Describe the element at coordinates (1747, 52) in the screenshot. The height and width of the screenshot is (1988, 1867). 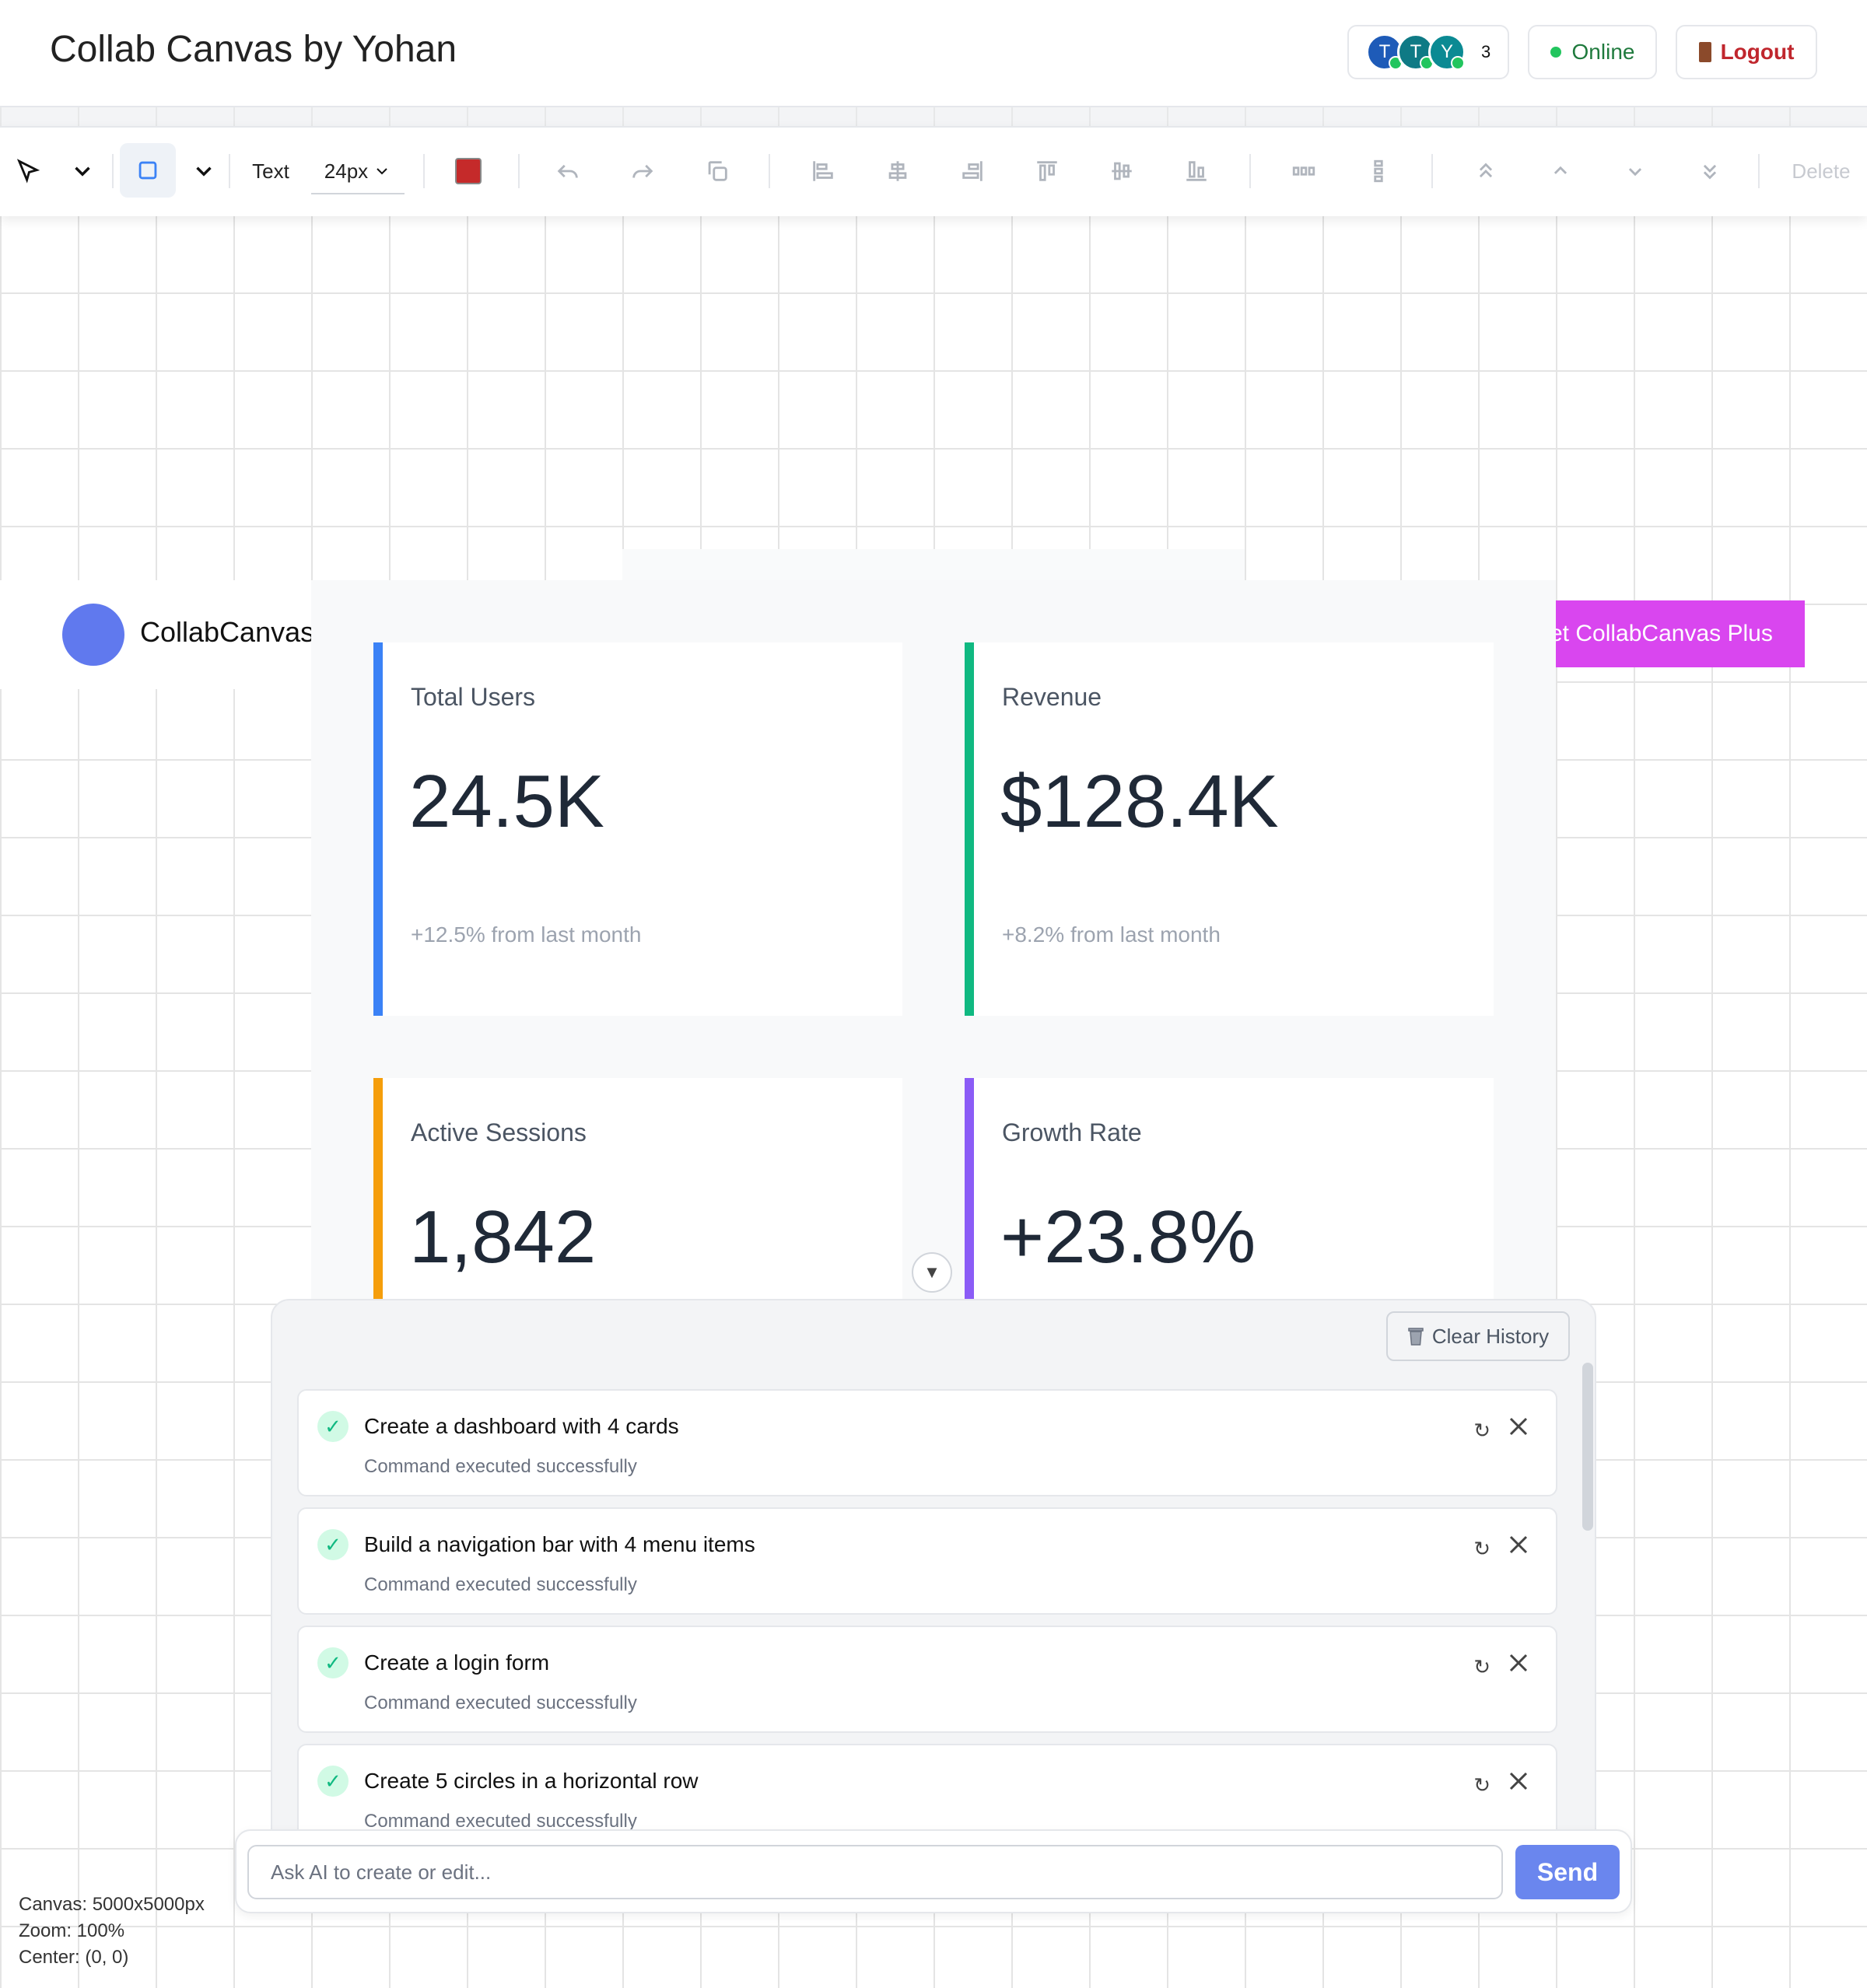
I see `logout-button: Logout` at that location.